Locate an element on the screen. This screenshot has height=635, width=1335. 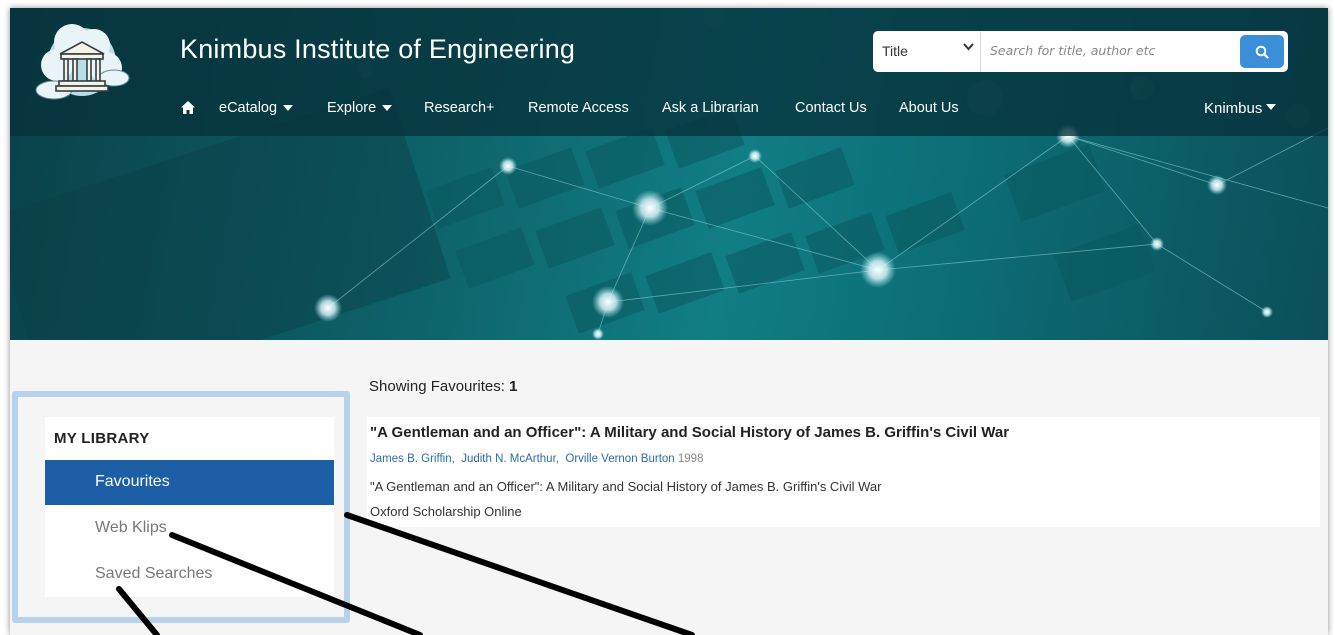
results-count-value: 1 is located at coordinates (513, 386).